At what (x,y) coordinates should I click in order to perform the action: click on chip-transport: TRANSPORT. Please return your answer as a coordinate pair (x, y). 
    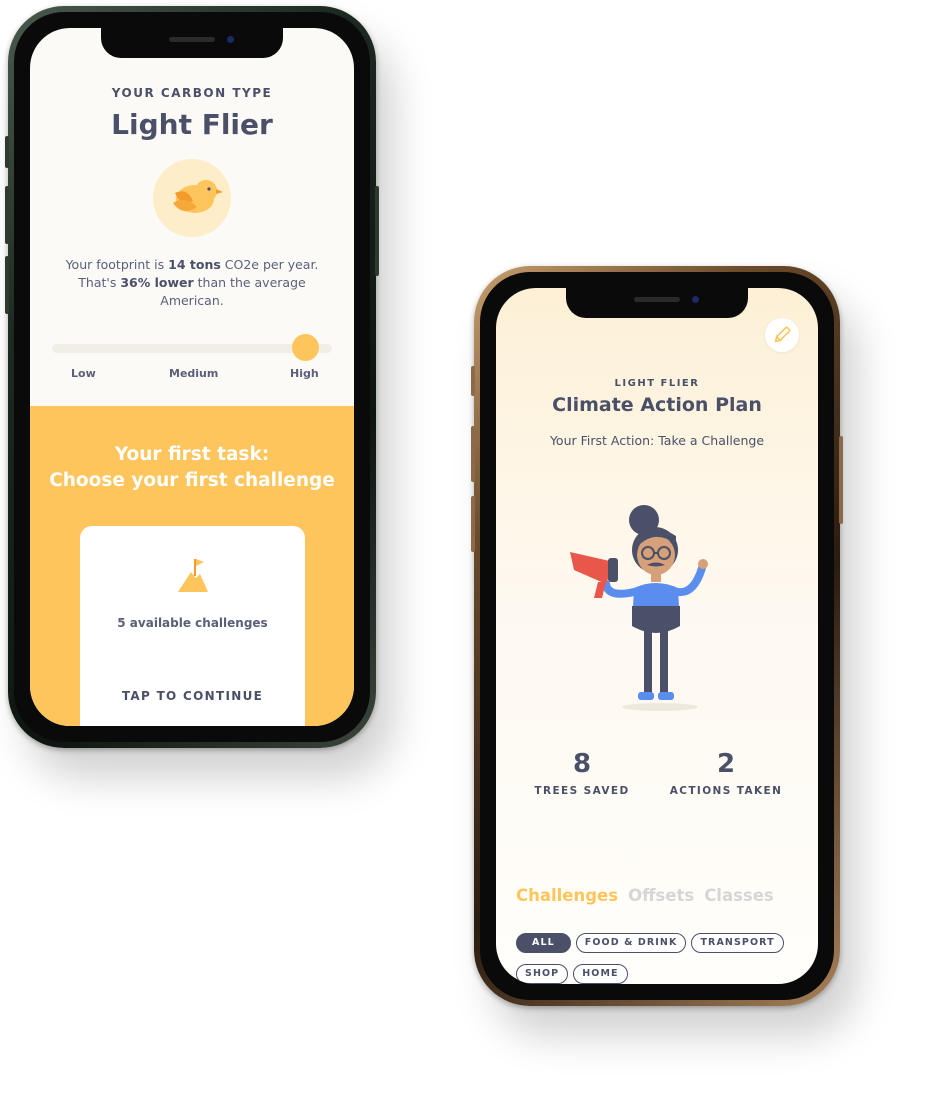
    Looking at the image, I should click on (737, 943).